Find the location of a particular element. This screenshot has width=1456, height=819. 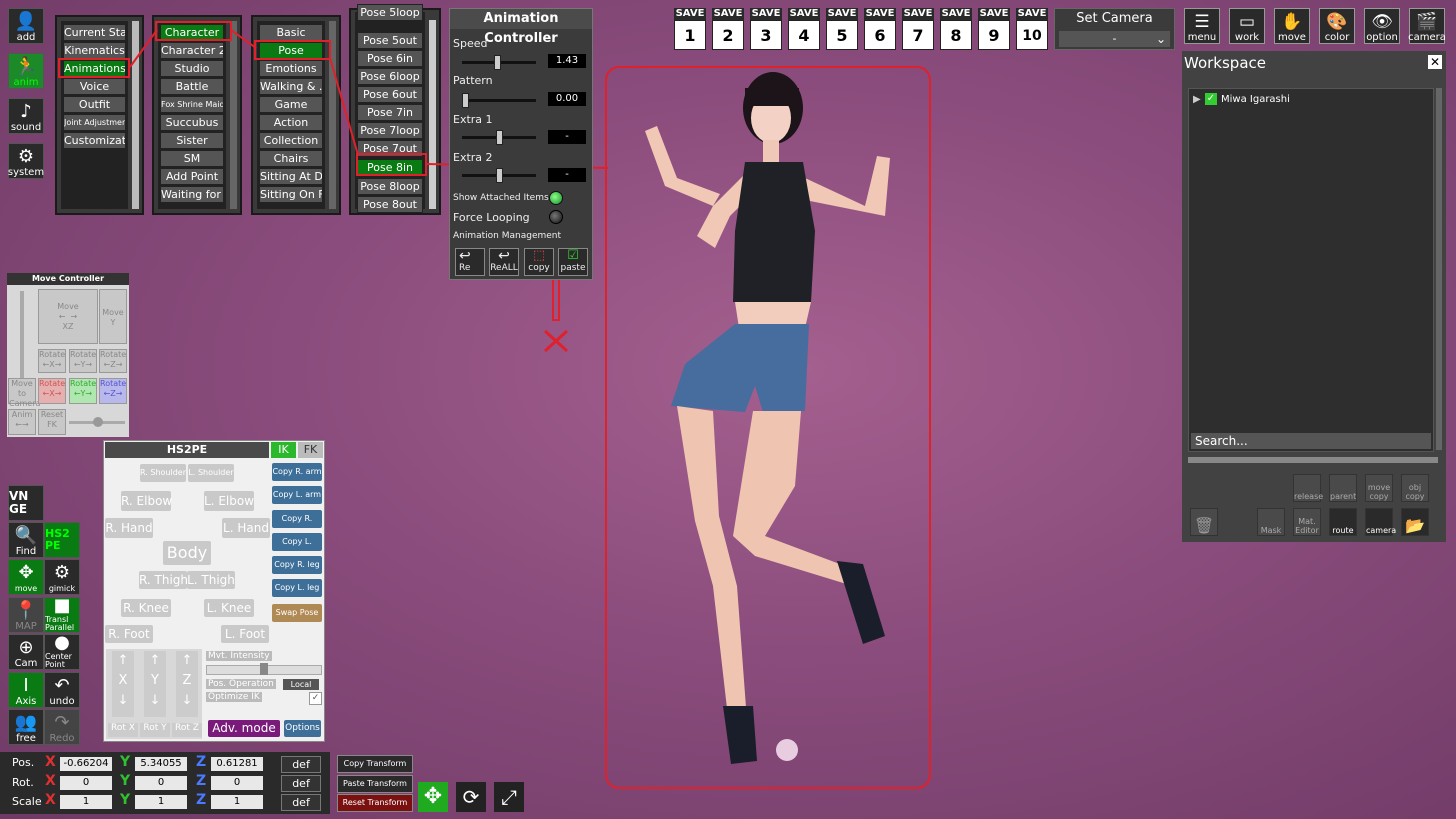

gimick-button: ⚙ gimick is located at coordinates (62, 577).